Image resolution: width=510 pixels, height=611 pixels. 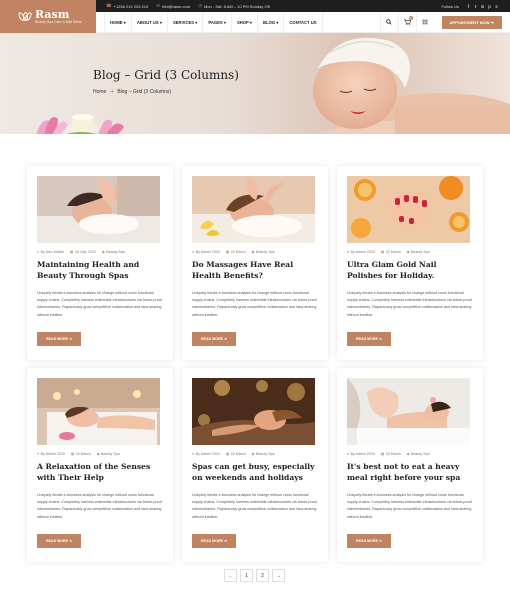 What do you see at coordinates (176, 6) in the screenshot?
I see `email-text: info@rasm.com` at bounding box center [176, 6].